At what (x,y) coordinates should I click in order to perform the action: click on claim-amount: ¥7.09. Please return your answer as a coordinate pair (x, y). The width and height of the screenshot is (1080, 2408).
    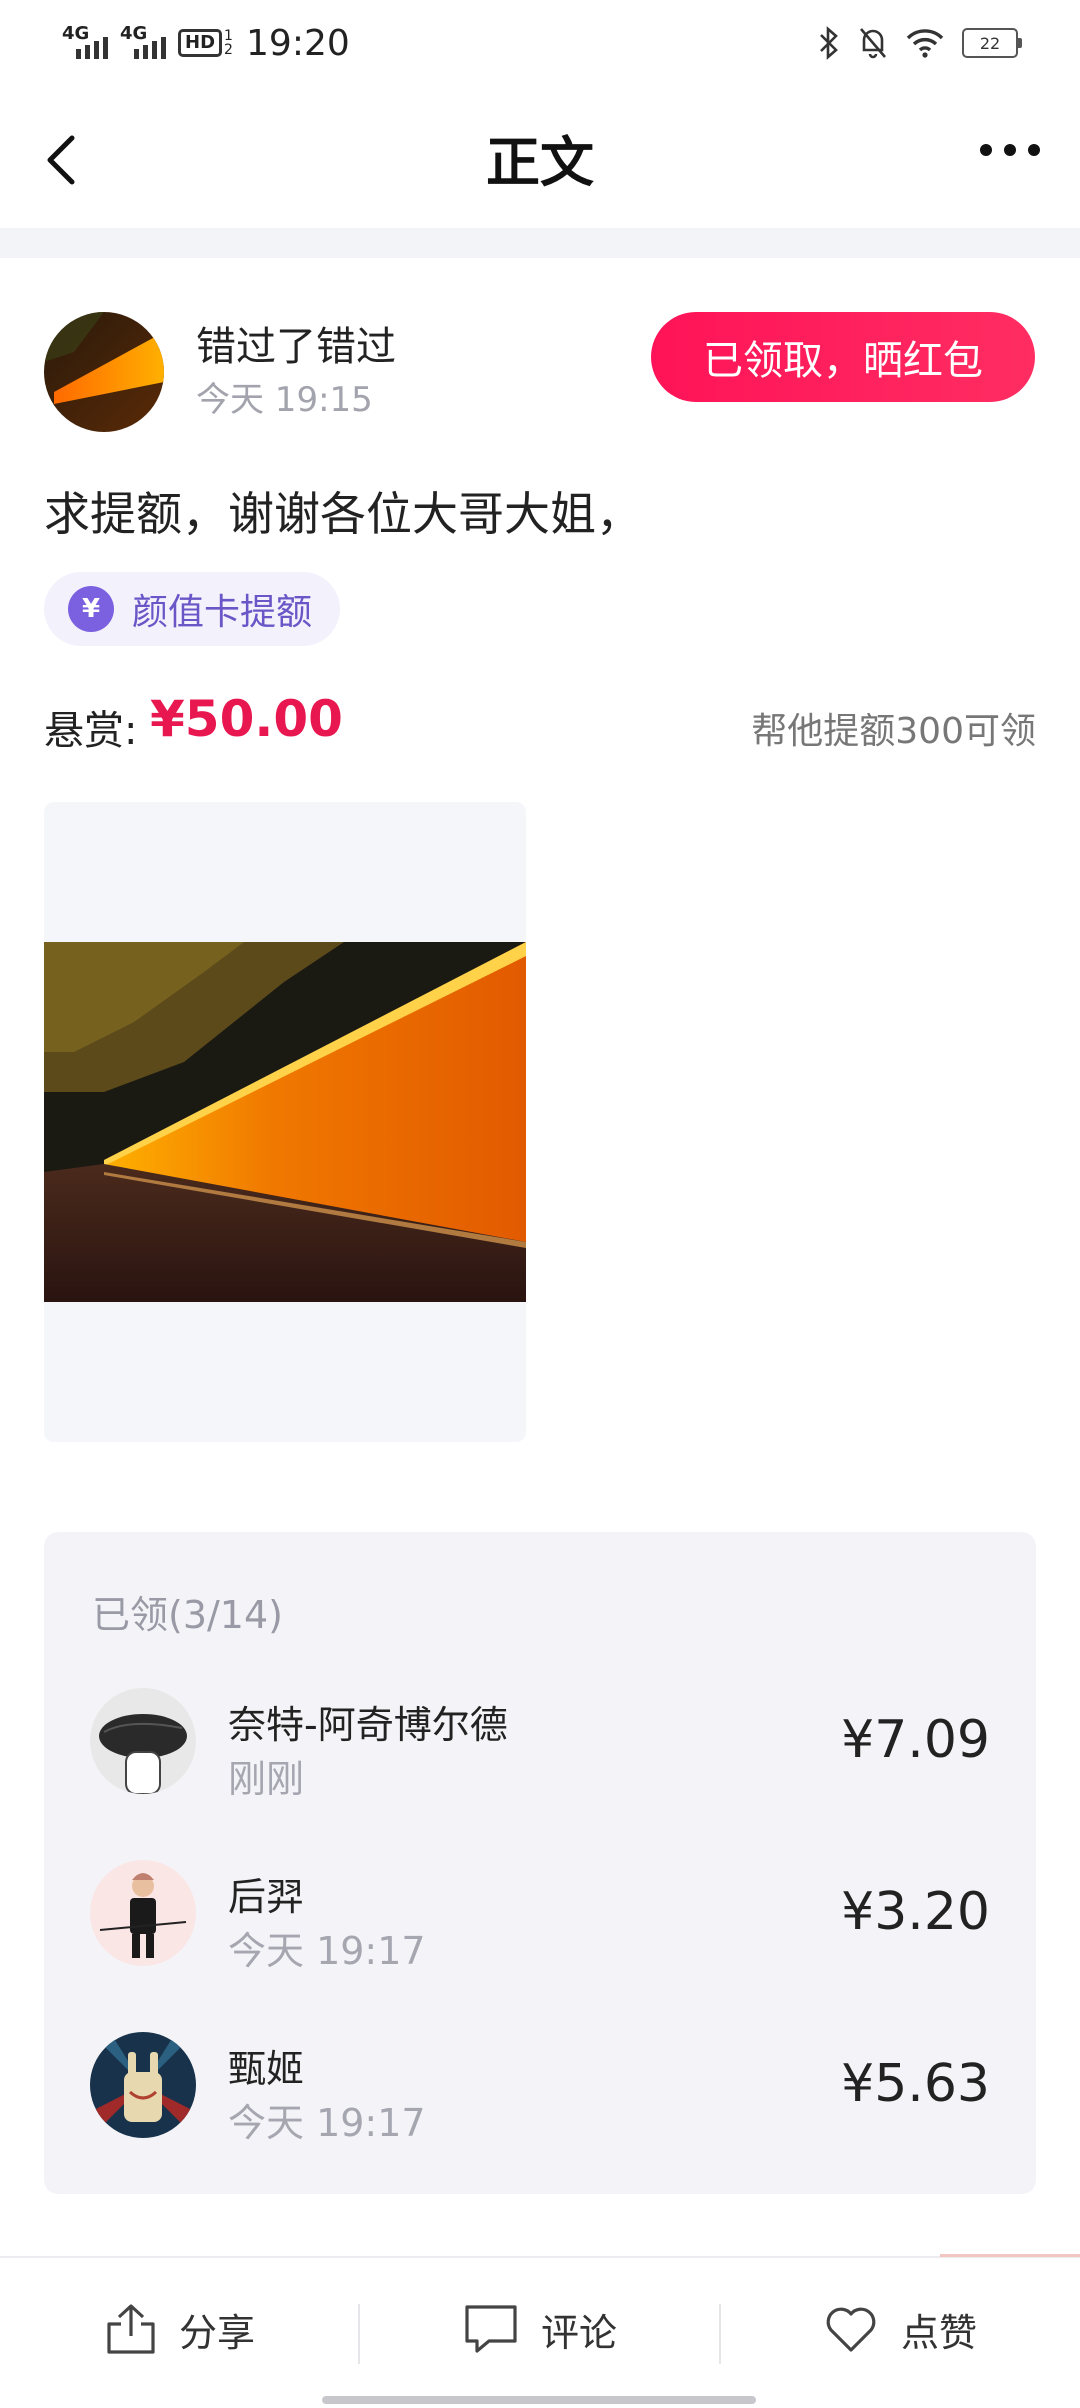
    Looking at the image, I should click on (915, 1740).